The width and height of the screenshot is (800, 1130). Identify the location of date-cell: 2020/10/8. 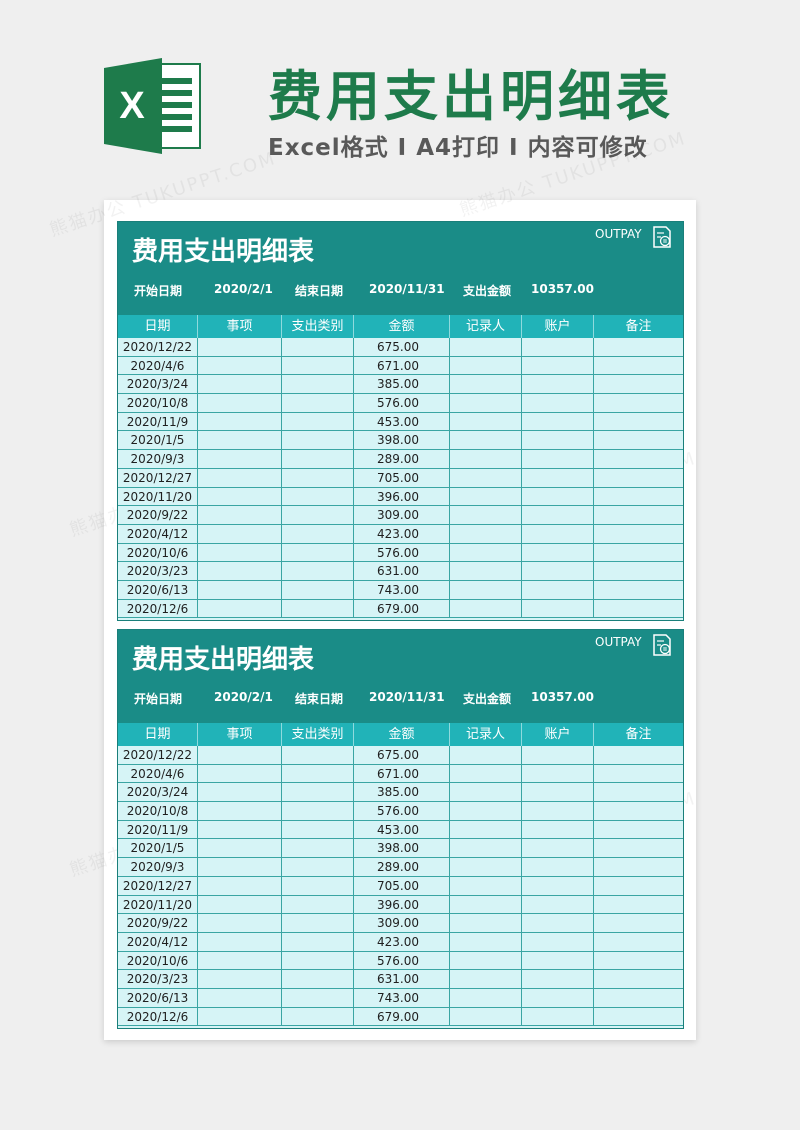
(158, 403).